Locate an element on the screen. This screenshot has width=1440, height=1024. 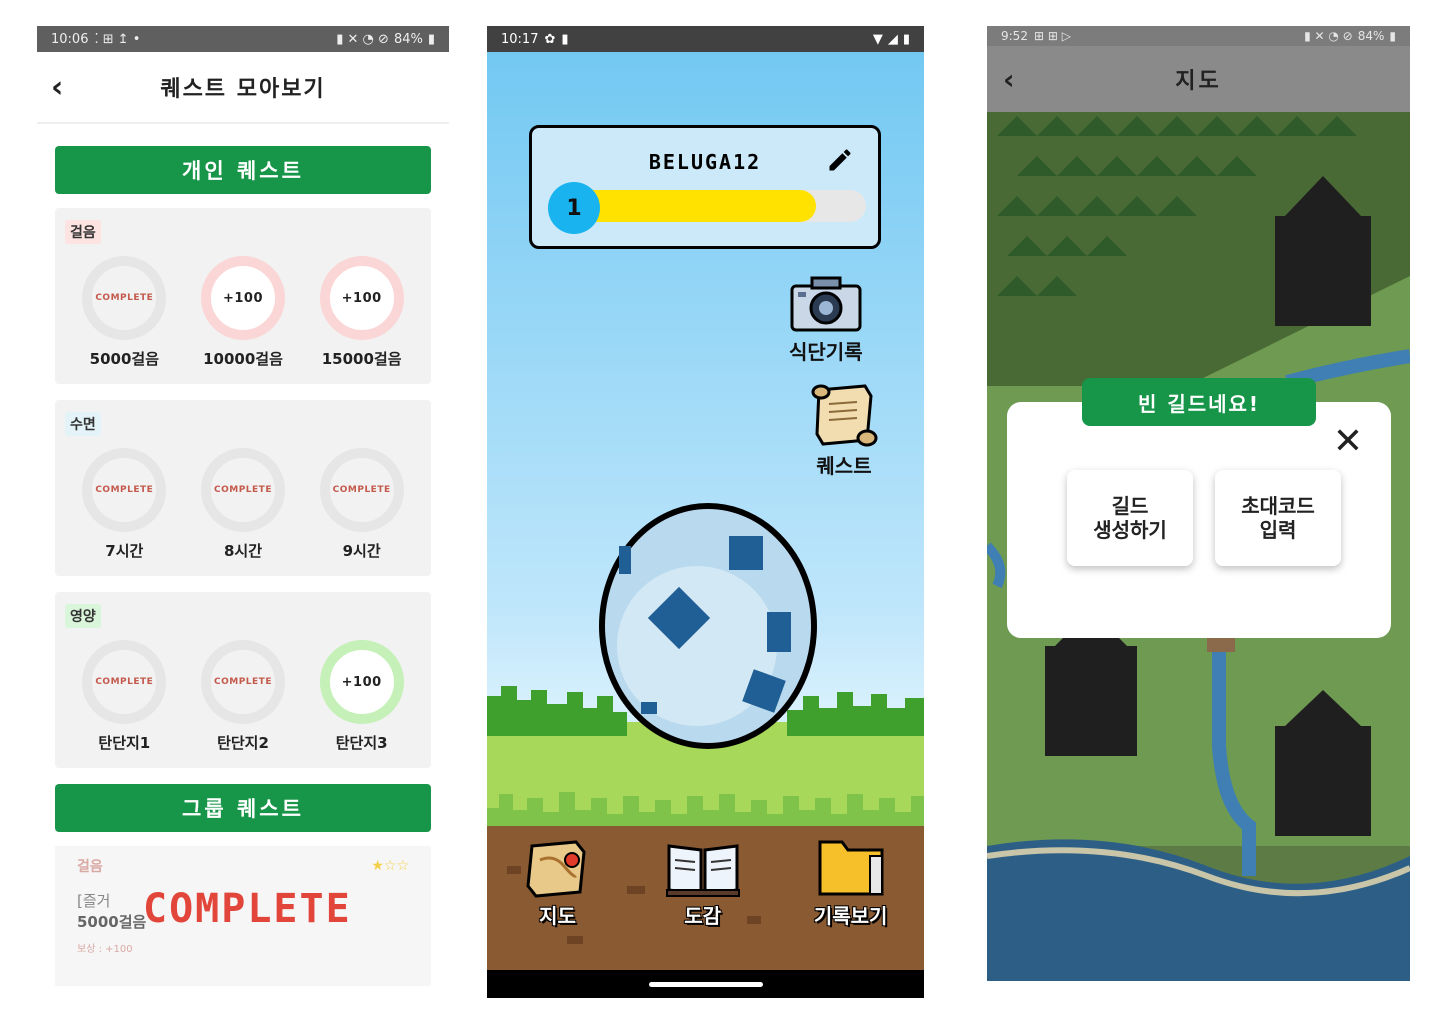
category-tag: 영양 is located at coordinates (83, 616).